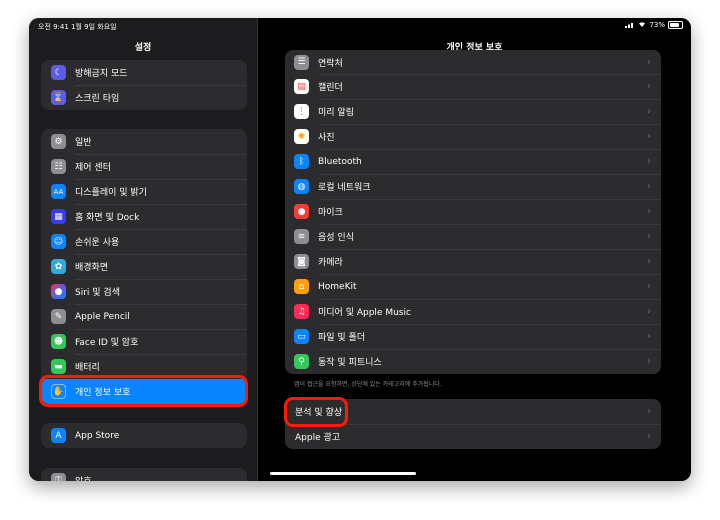 The height and width of the screenshot is (520, 720). I want to click on sidebar-title: 설정, so click(143, 48).